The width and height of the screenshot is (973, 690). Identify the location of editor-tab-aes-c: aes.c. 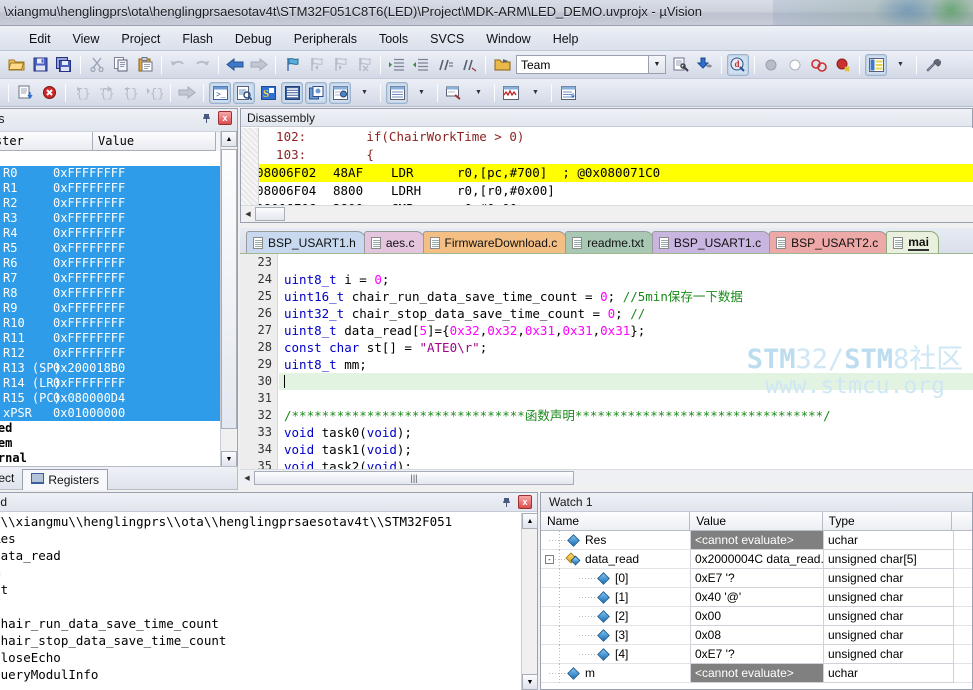
(394, 242).